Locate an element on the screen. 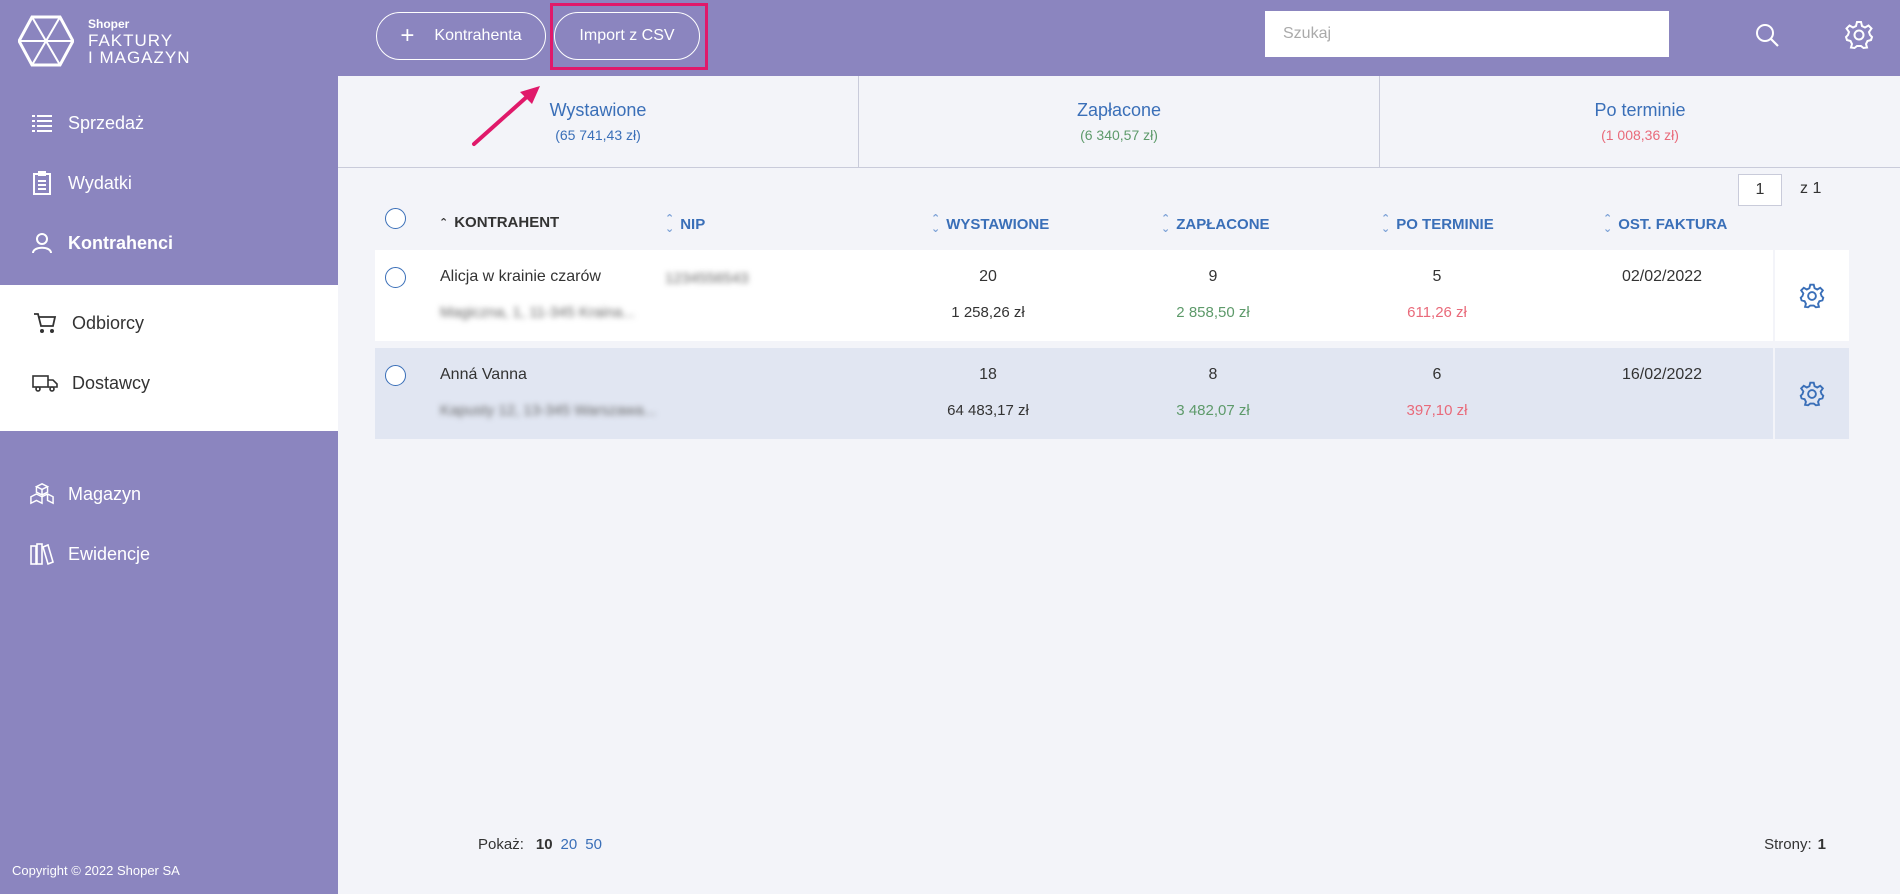 This screenshot has width=1900, height=894. copyright: Copyright © 2022 Shoper SA is located at coordinates (96, 870).